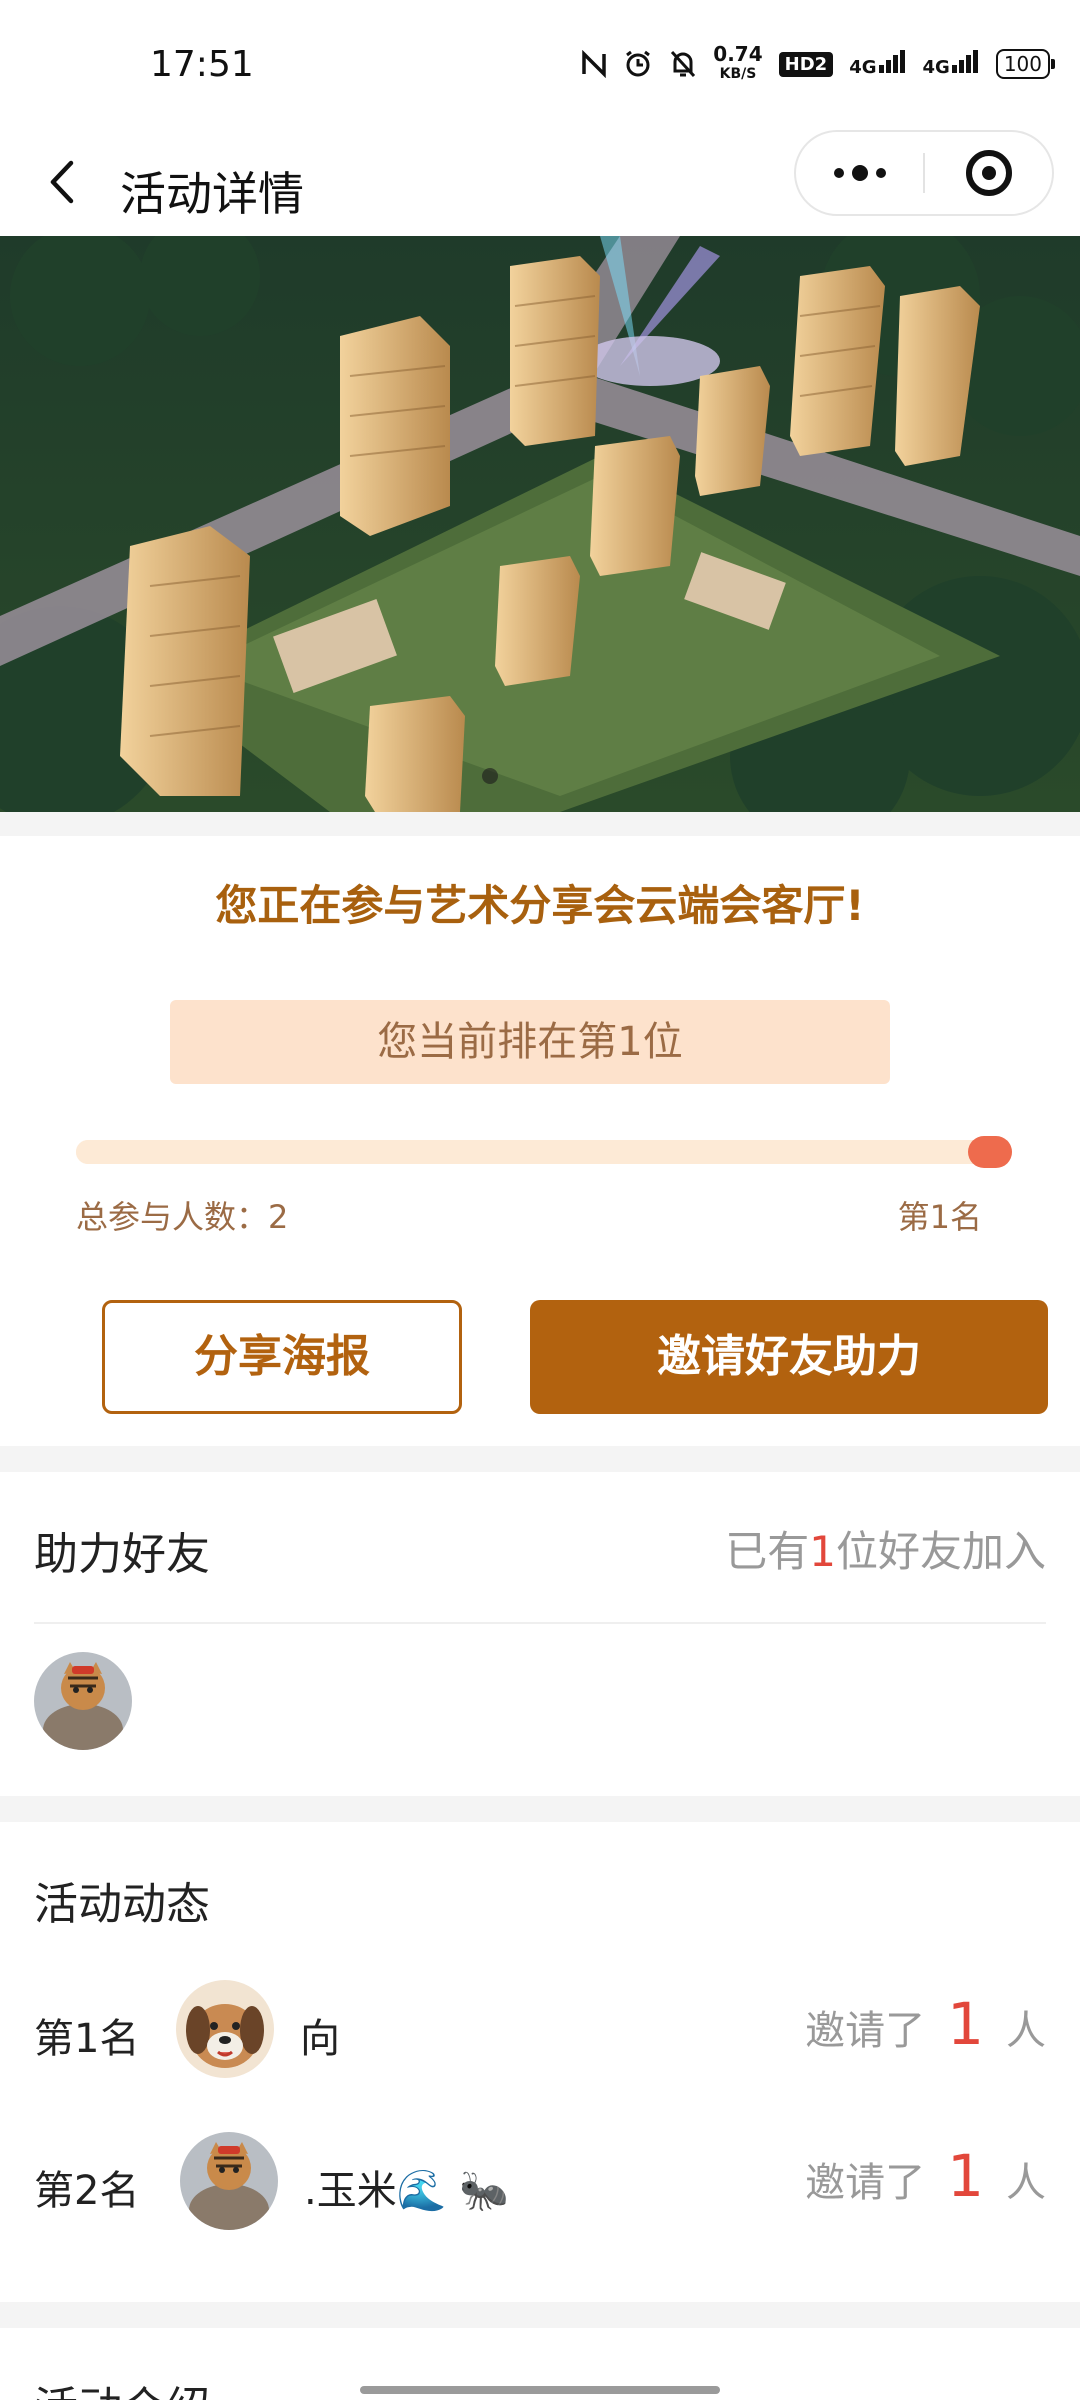 The width and height of the screenshot is (1080, 2400). What do you see at coordinates (939, 1217) in the screenshot?
I see `rank-position-label: 第1名` at bounding box center [939, 1217].